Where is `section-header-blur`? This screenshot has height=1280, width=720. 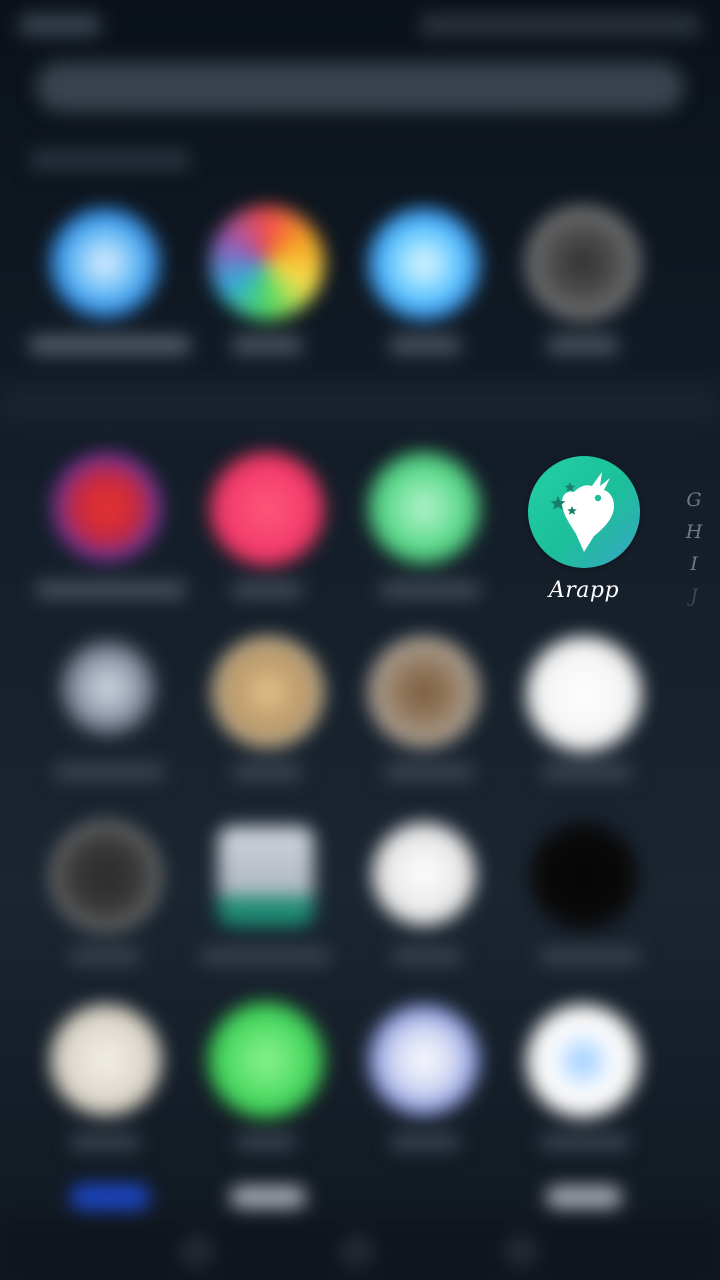
section-header-blur is located at coordinates (110, 160).